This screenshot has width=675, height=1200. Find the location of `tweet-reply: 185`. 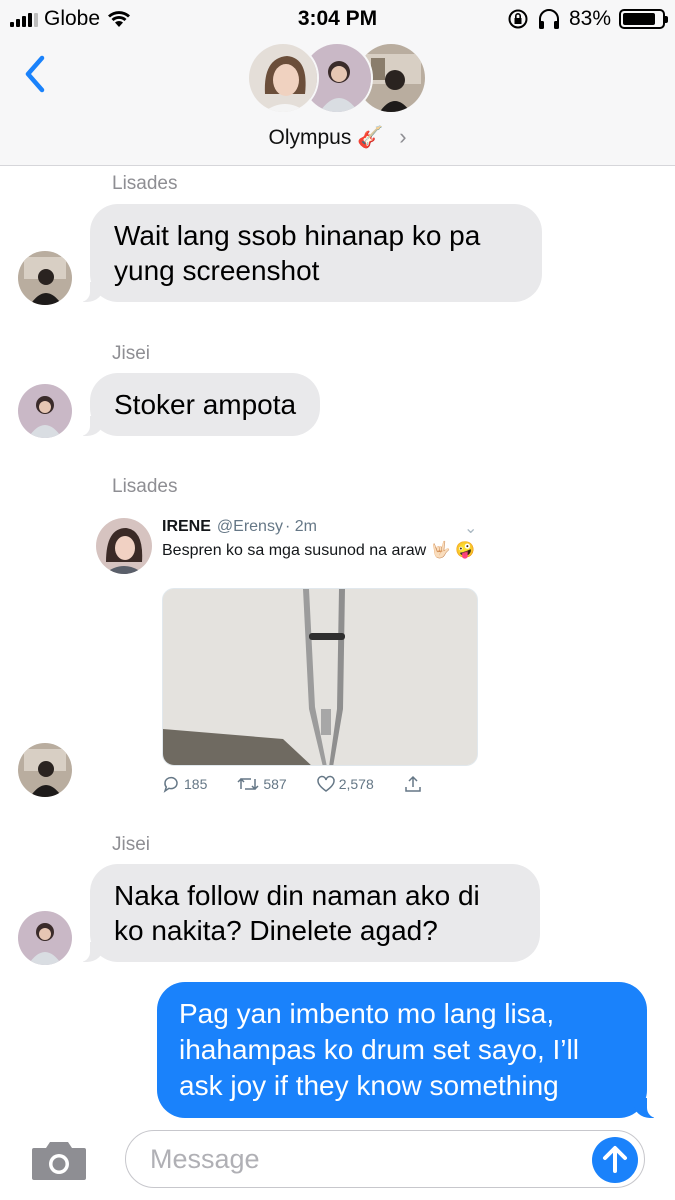

tweet-reply: 185 is located at coordinates (184, 784).